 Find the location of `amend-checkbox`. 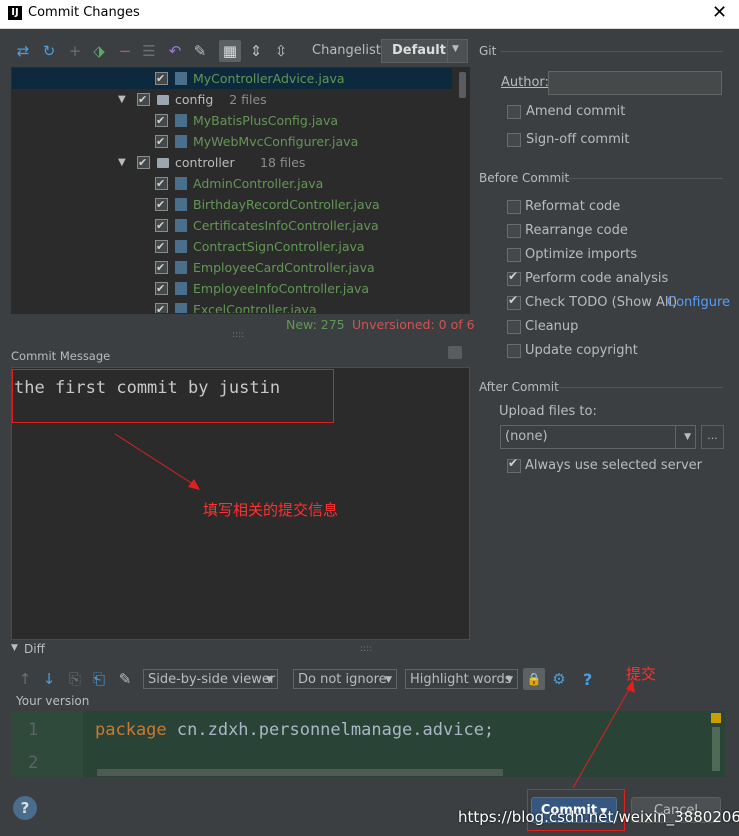

amend-checkbox is located at coordinates (514, 112).